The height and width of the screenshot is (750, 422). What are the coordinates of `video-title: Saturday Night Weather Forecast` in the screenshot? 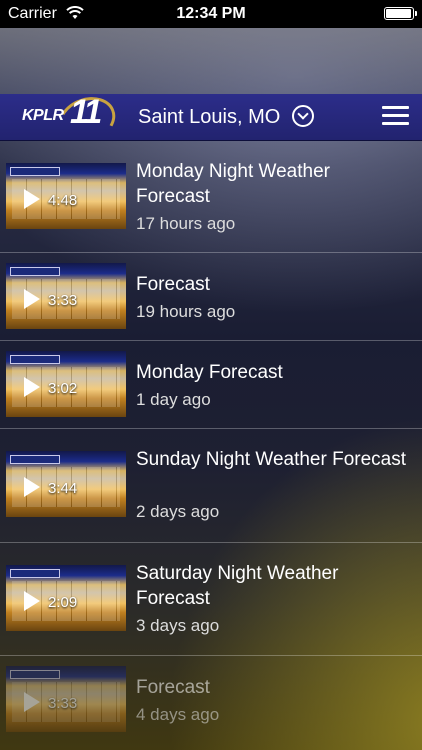 It's located at (237, 586).